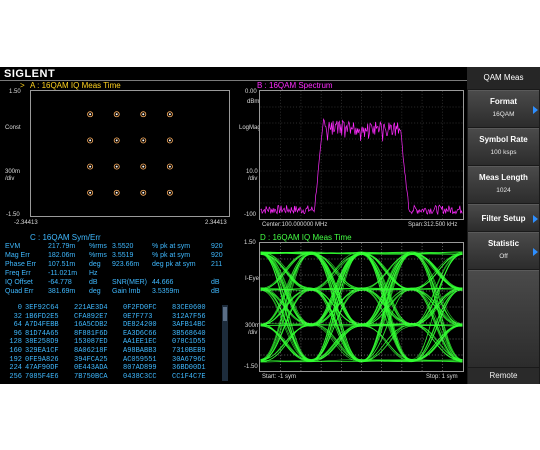 Image resolution: width=540 pixels, height=450 pixels. I want to click on menu-item-meas-length: Meas Length 1024, so click(503, 184).